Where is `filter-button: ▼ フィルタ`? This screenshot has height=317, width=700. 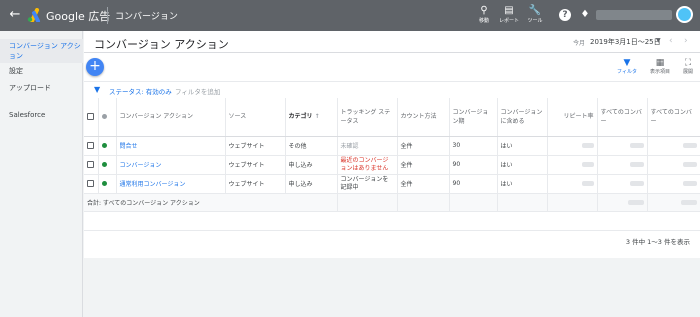
filter-button: ▼ フィルタ is located at coordinates (627, 66).